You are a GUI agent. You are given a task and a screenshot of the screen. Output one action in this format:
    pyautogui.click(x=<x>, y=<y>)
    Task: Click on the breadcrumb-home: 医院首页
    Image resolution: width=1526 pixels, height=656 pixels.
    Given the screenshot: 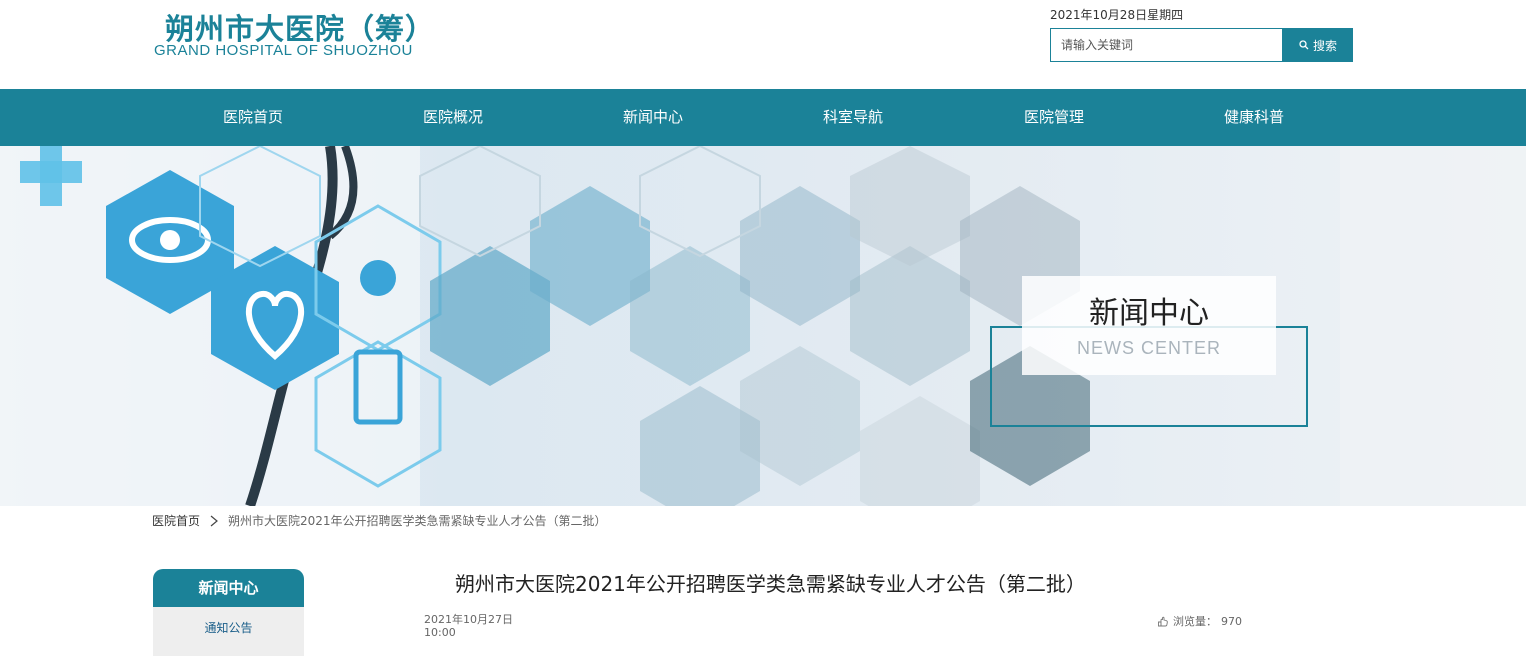 What is the action you would take?
    pyautogui.click(x=176, y=520)
    